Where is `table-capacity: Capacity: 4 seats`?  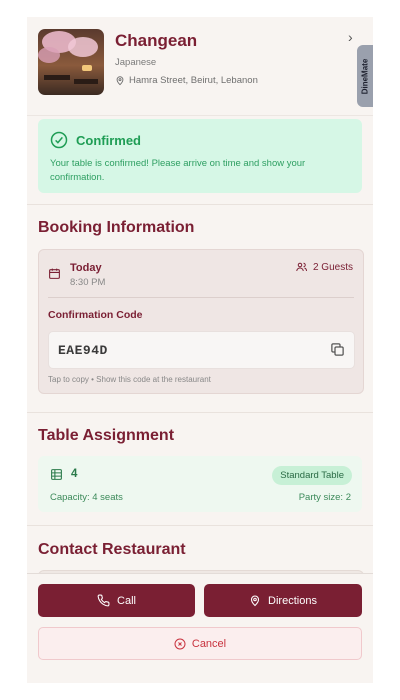 table-capacity: Capacity: 4 seats is located at coordinates (86, 497).